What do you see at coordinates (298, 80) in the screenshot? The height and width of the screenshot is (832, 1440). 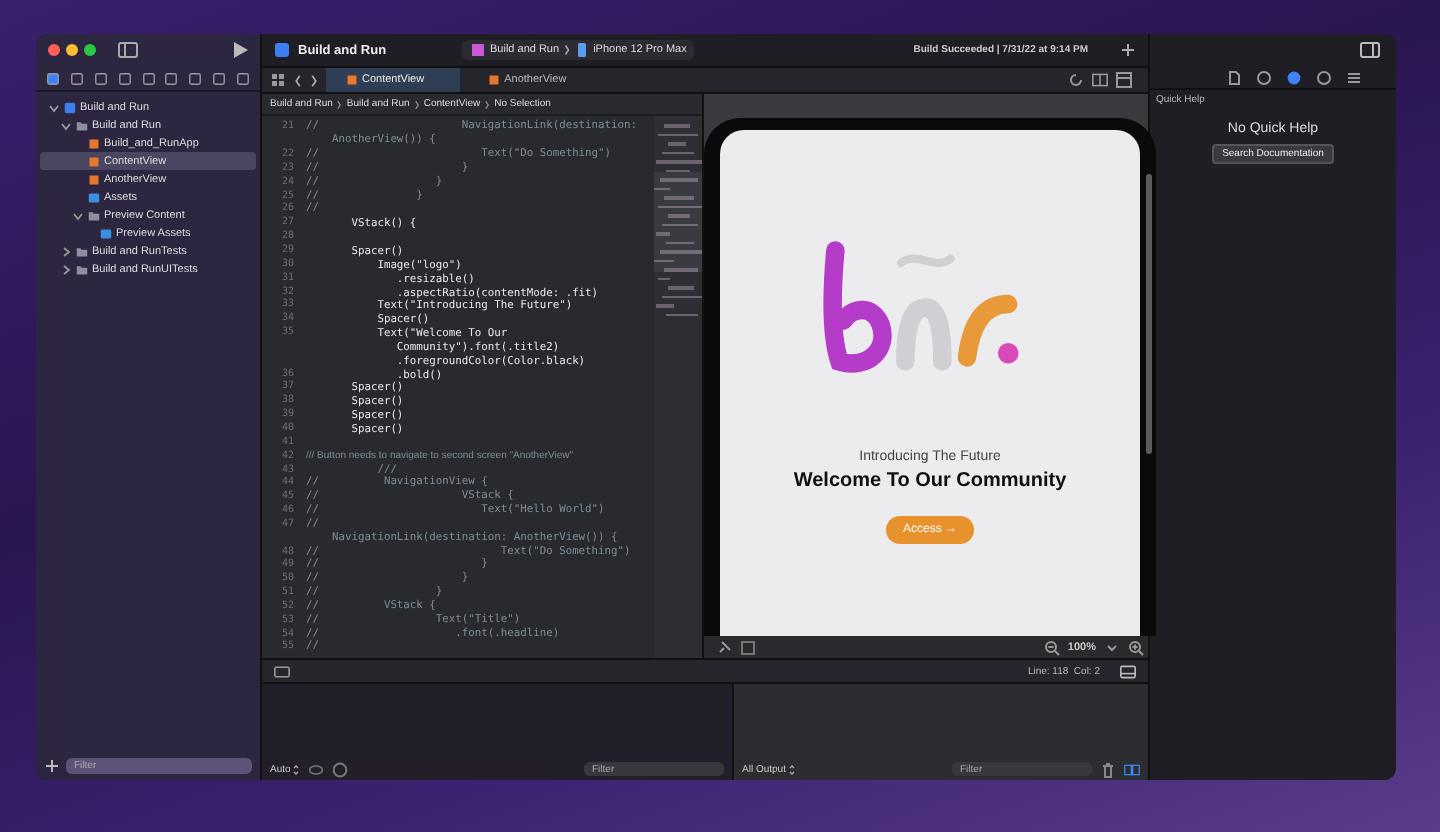 I see `back-icon` at bounding box center [298, 80].